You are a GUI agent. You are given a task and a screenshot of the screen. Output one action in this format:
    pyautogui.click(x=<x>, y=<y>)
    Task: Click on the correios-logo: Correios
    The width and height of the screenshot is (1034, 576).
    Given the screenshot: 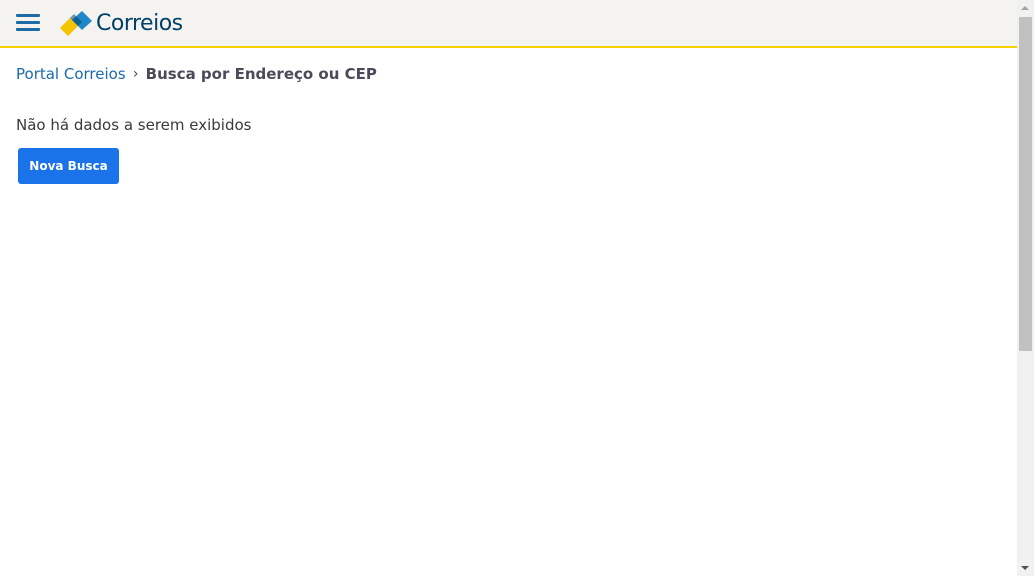 What is the action you would take?
    pyautogui.click(x=120, y=24)
    